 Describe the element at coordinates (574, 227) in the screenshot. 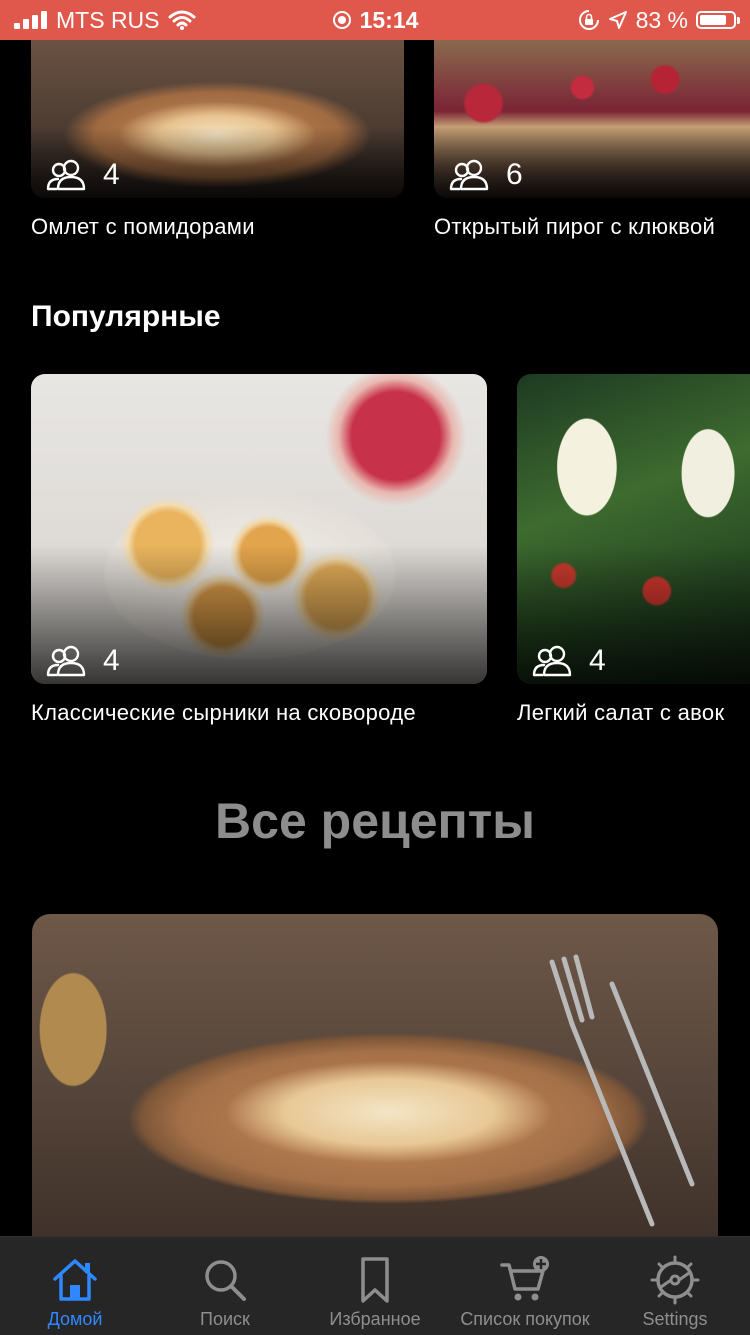

I see `recipe-title: Открытый пирог с клюквой` at that location.